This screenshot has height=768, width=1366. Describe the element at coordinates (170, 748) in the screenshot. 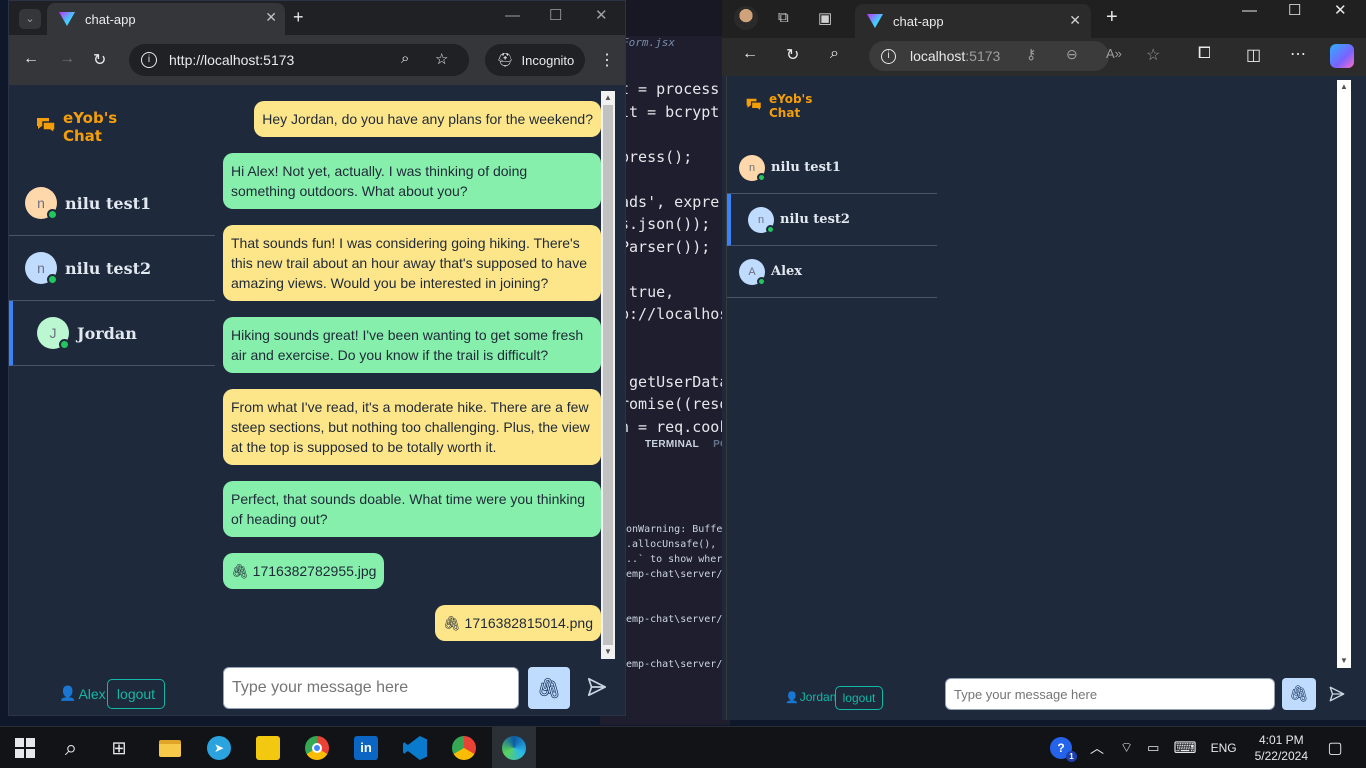

I see `file-explorer-icon` at that location.